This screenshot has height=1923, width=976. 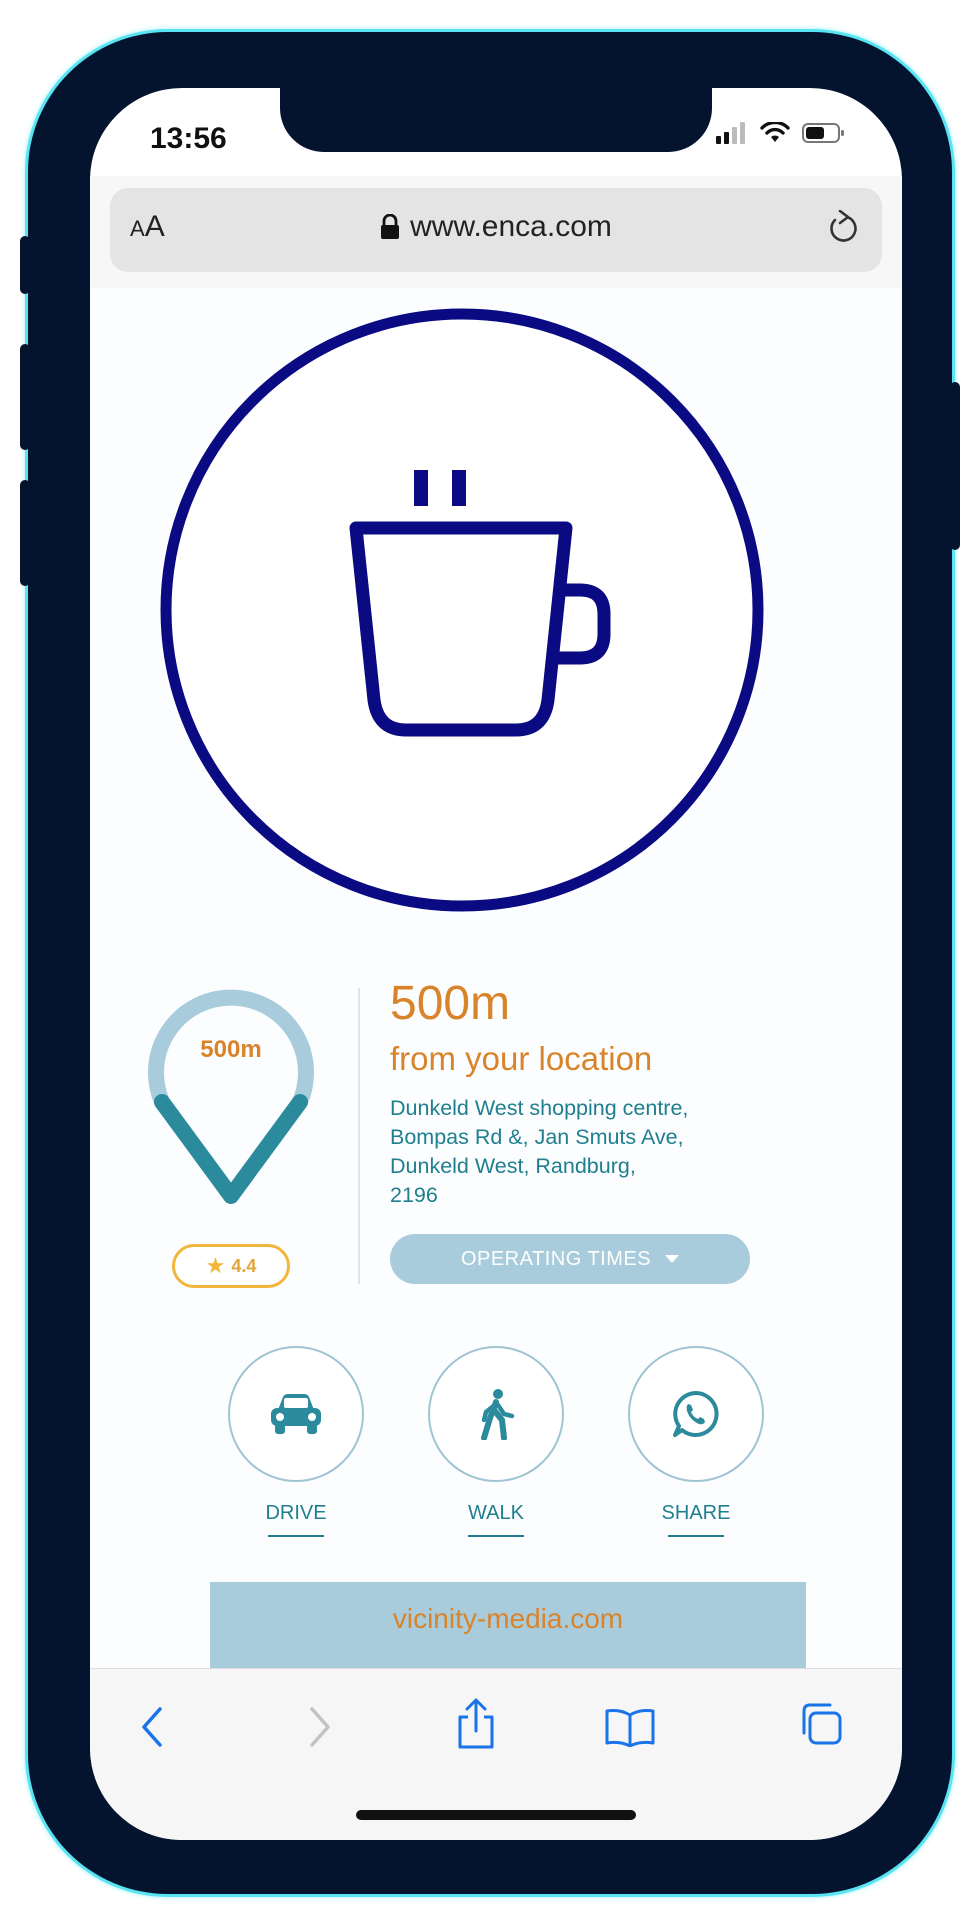 What do you see at coordinates (319, 1727) in the screenshot?
I see `forward-icon` at bounding box center [319, 1727].